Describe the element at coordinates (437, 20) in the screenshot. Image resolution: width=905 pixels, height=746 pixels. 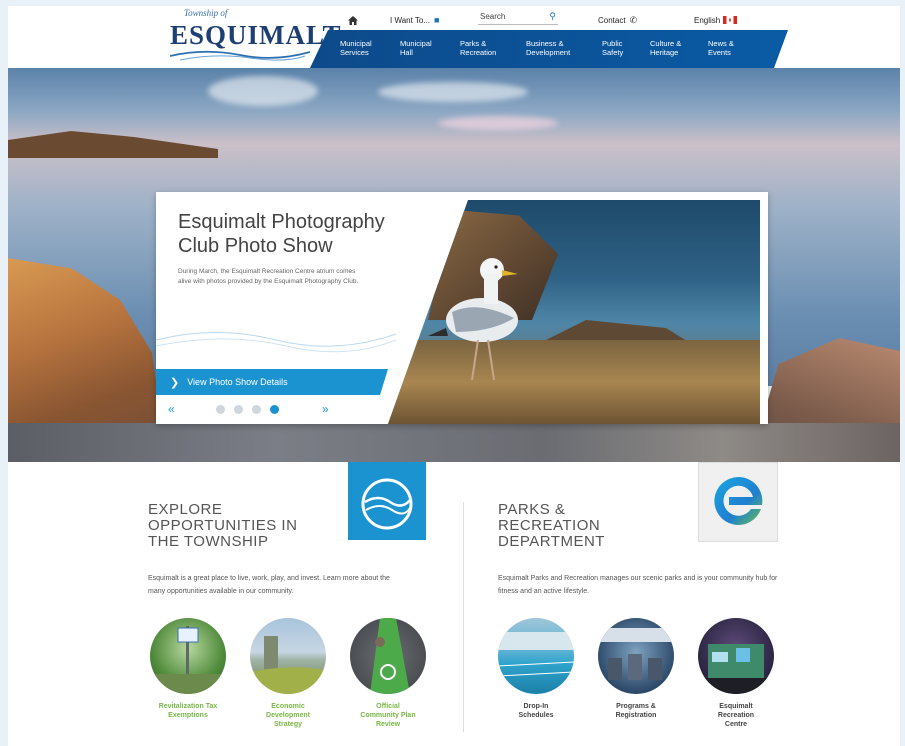
I see `square-icon: ■` at that location.